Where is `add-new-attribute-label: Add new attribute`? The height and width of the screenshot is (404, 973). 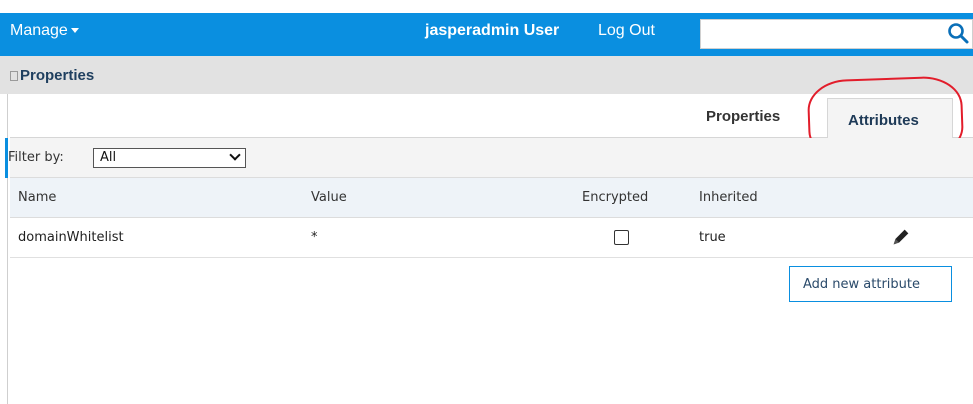
add-new-attribute-label: Add new attribute is located at coordinates (862, 284).